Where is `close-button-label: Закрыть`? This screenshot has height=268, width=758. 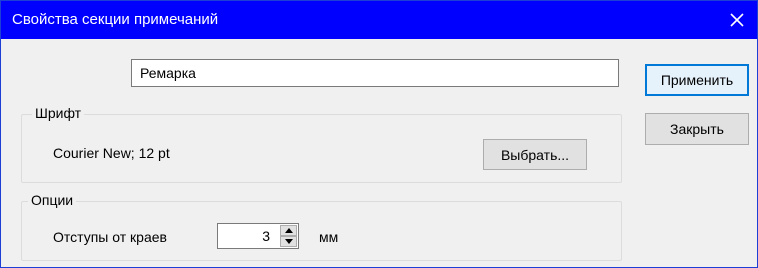 close-button-label: Закрыть is located at coordinates (697, 129).